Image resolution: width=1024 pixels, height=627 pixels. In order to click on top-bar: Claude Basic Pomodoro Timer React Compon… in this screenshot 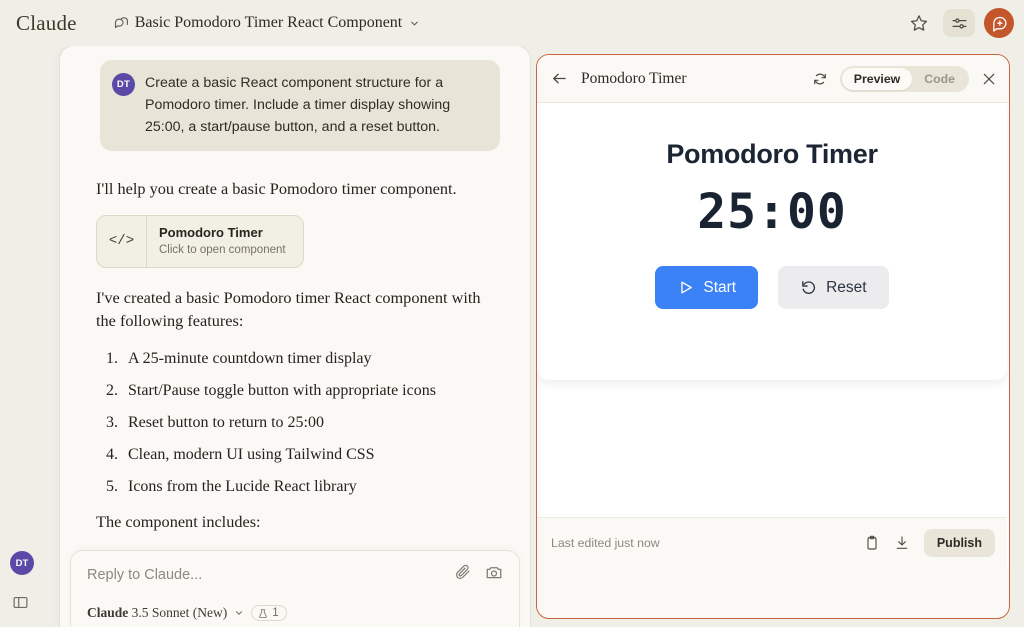, I will do `click(512, 23)`.